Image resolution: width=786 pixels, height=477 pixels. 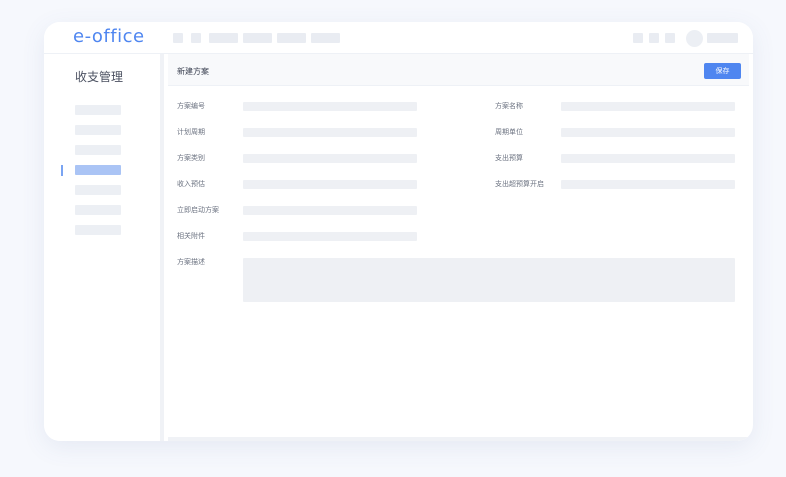 What do you see at coordinates (191, 158) in the screenshot?
I see `field-label: 方案类别` at bounding box center [191, 158].